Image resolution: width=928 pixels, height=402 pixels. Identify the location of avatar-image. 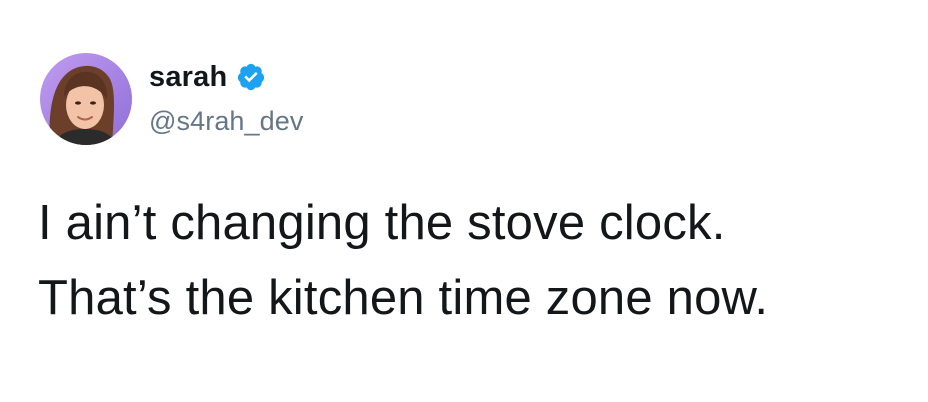
(86, 99).